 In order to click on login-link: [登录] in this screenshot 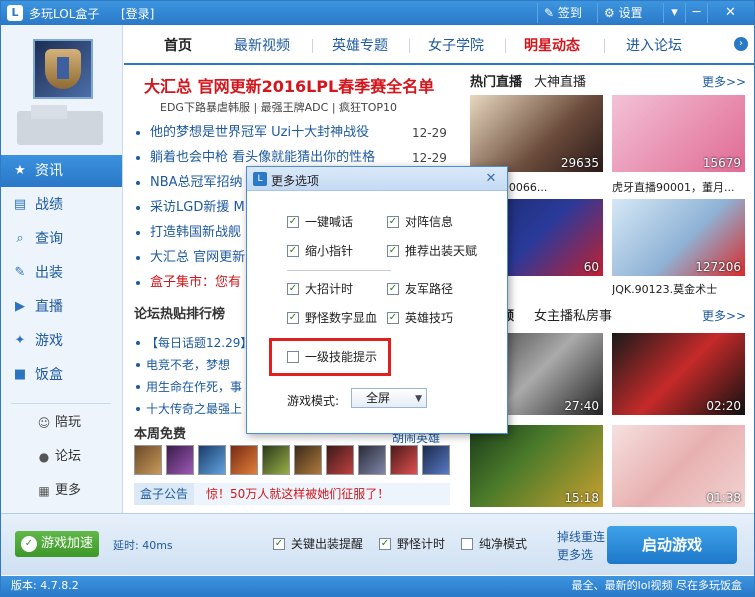, I will do `click(137, 13)`.